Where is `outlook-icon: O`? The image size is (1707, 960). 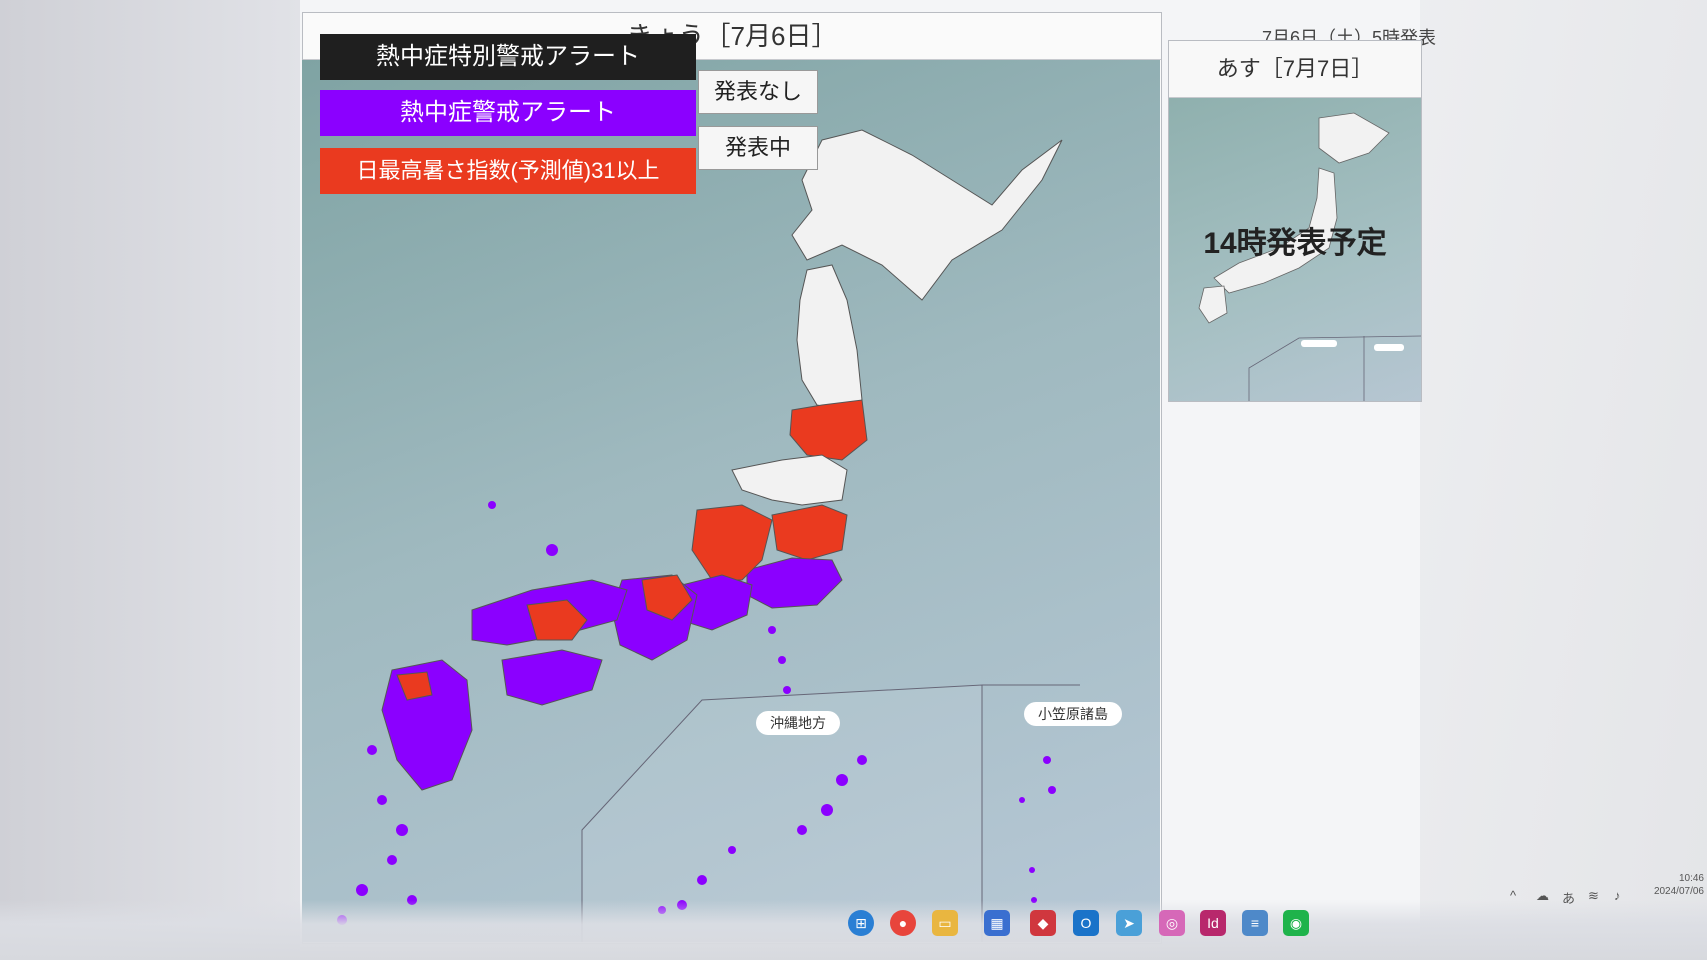 outlook-icon: O is located at coordinates (1086, 923).